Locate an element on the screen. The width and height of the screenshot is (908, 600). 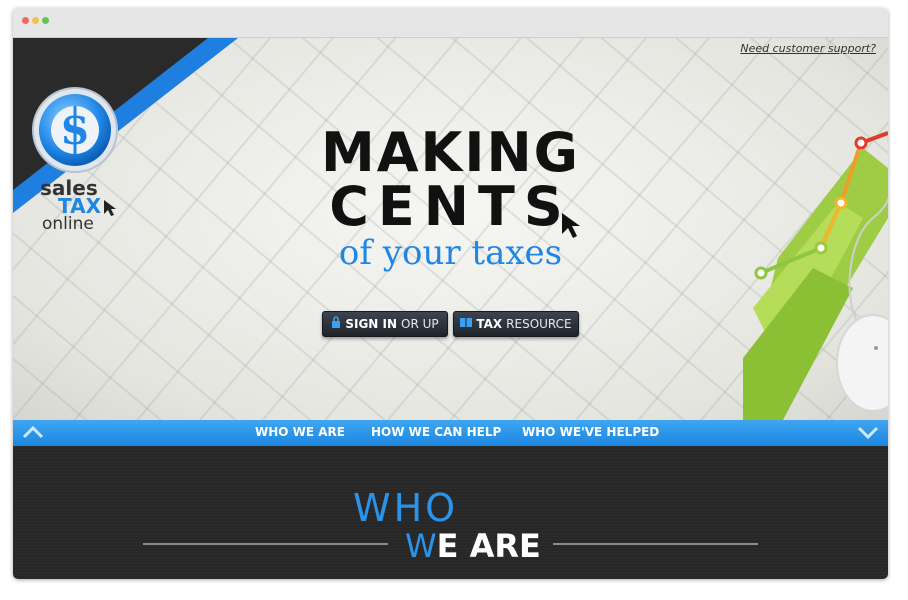
nav-how-we-can-help: HOW WE CAN HELP is located at coordinates (436, 432).